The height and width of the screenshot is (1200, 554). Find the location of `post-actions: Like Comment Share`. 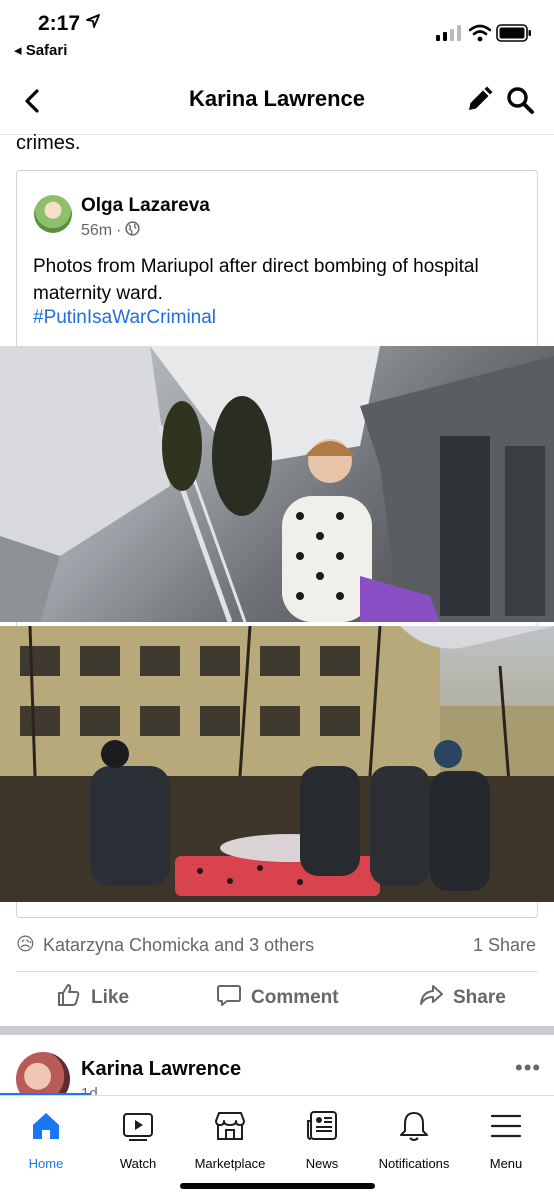

post-actions: Like Comment Share is located at coordinates (277, 1000).